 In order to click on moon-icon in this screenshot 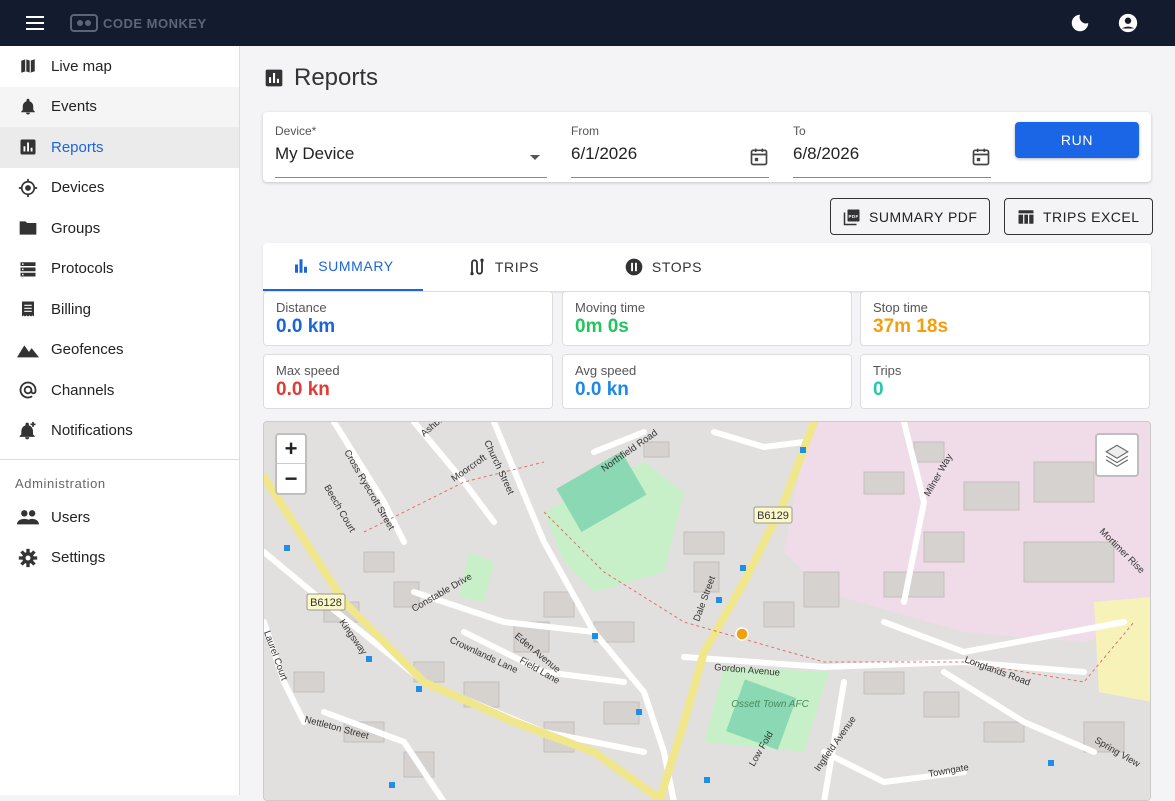, I will do `click(1080, 23)`.